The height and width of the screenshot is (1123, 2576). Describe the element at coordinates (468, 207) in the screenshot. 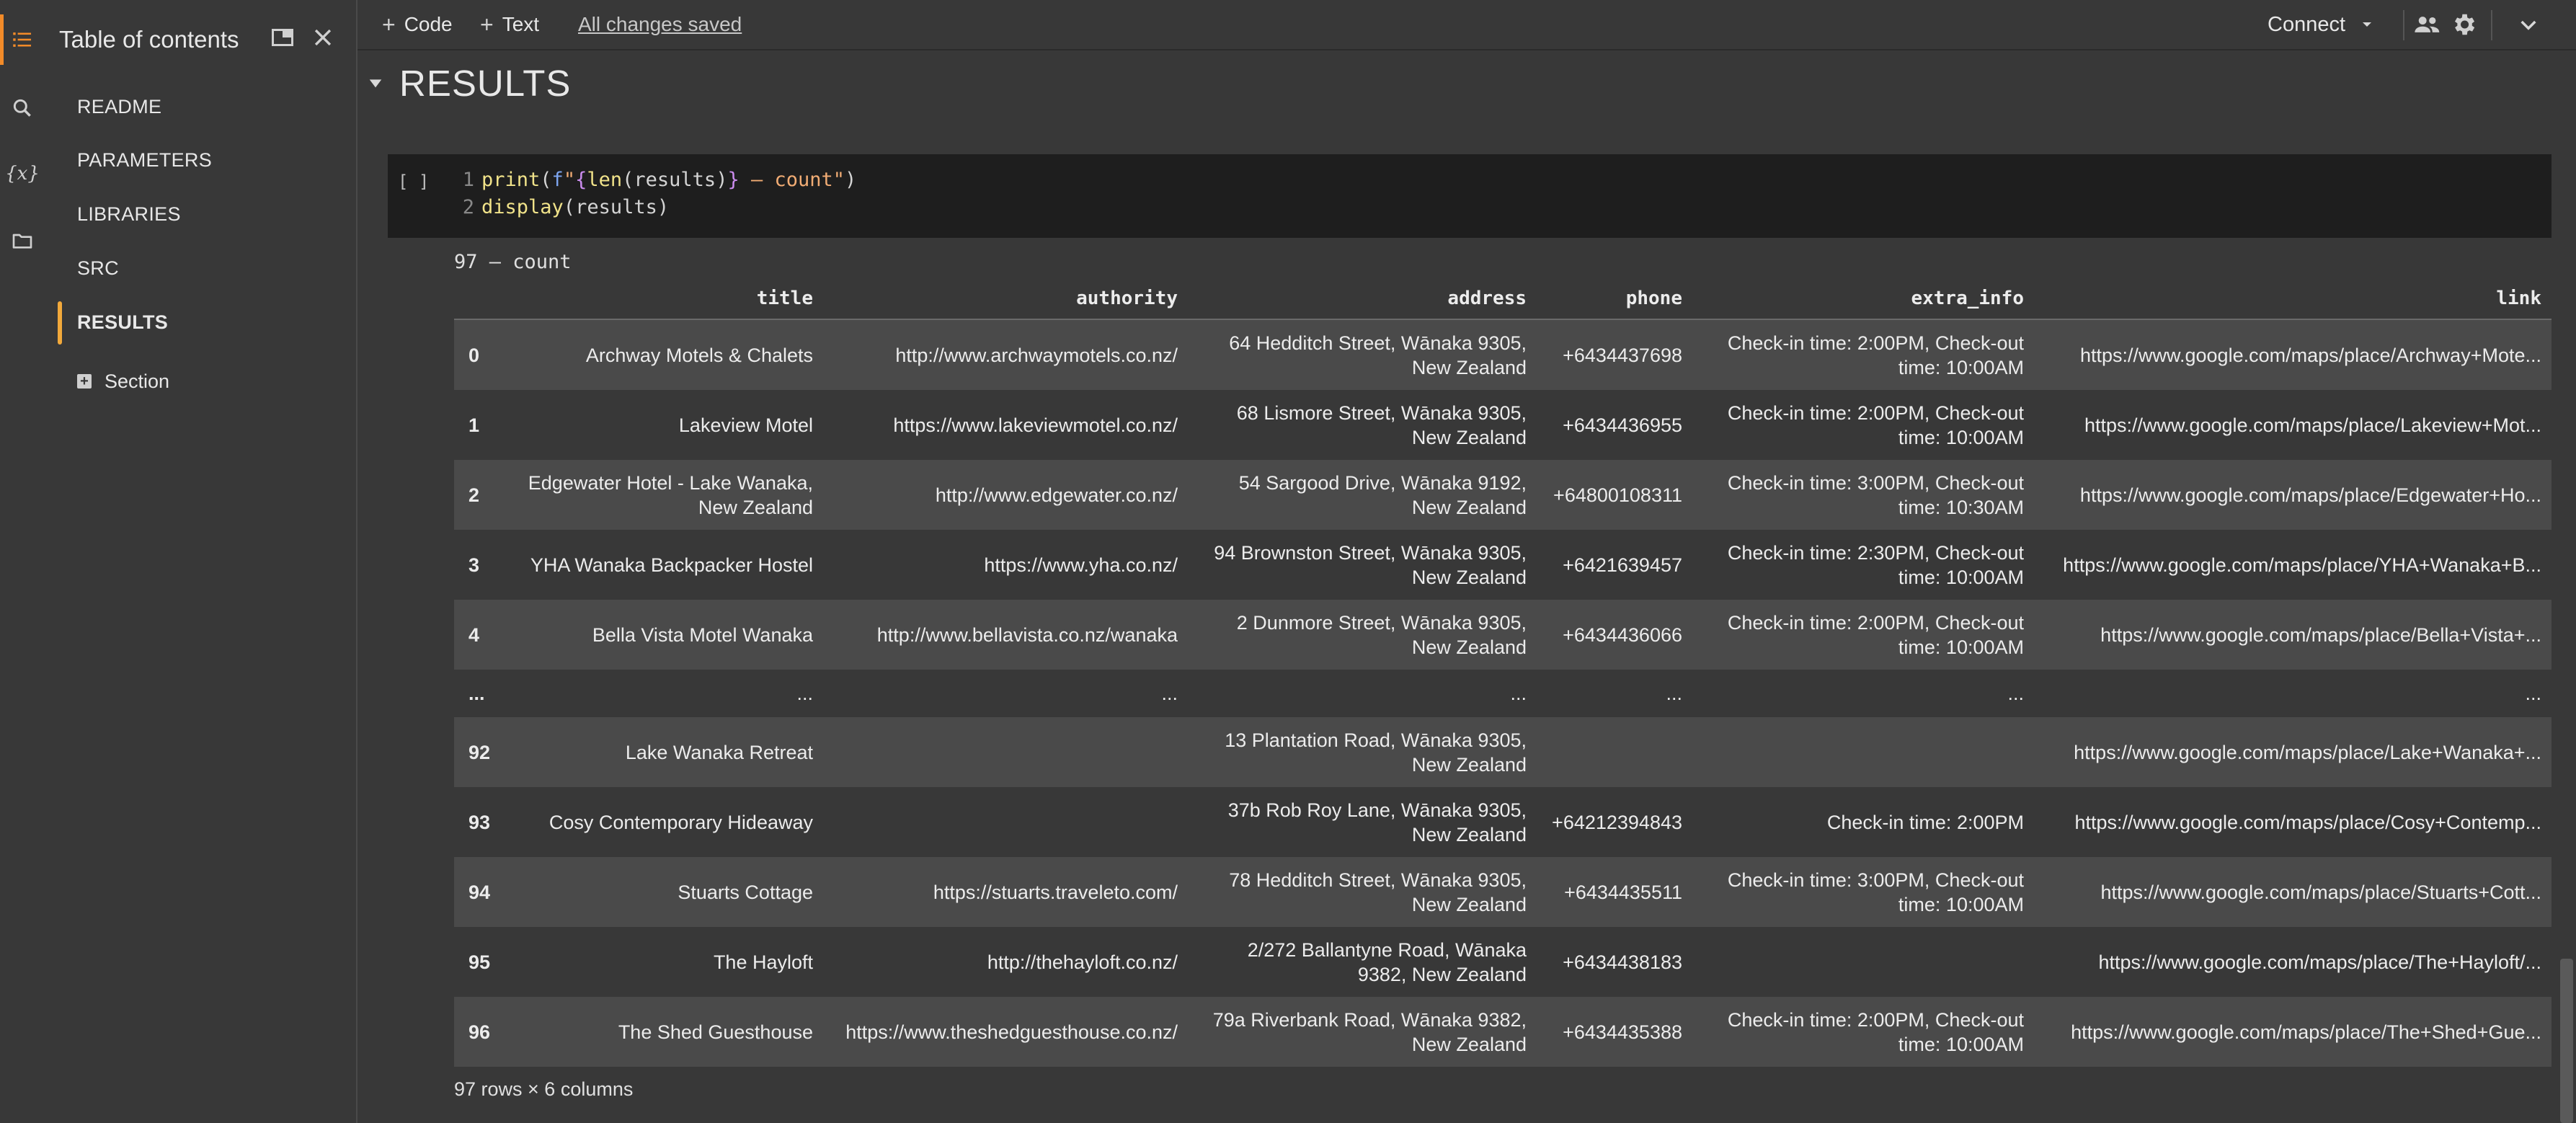

I see `line-number: 2` at that location.